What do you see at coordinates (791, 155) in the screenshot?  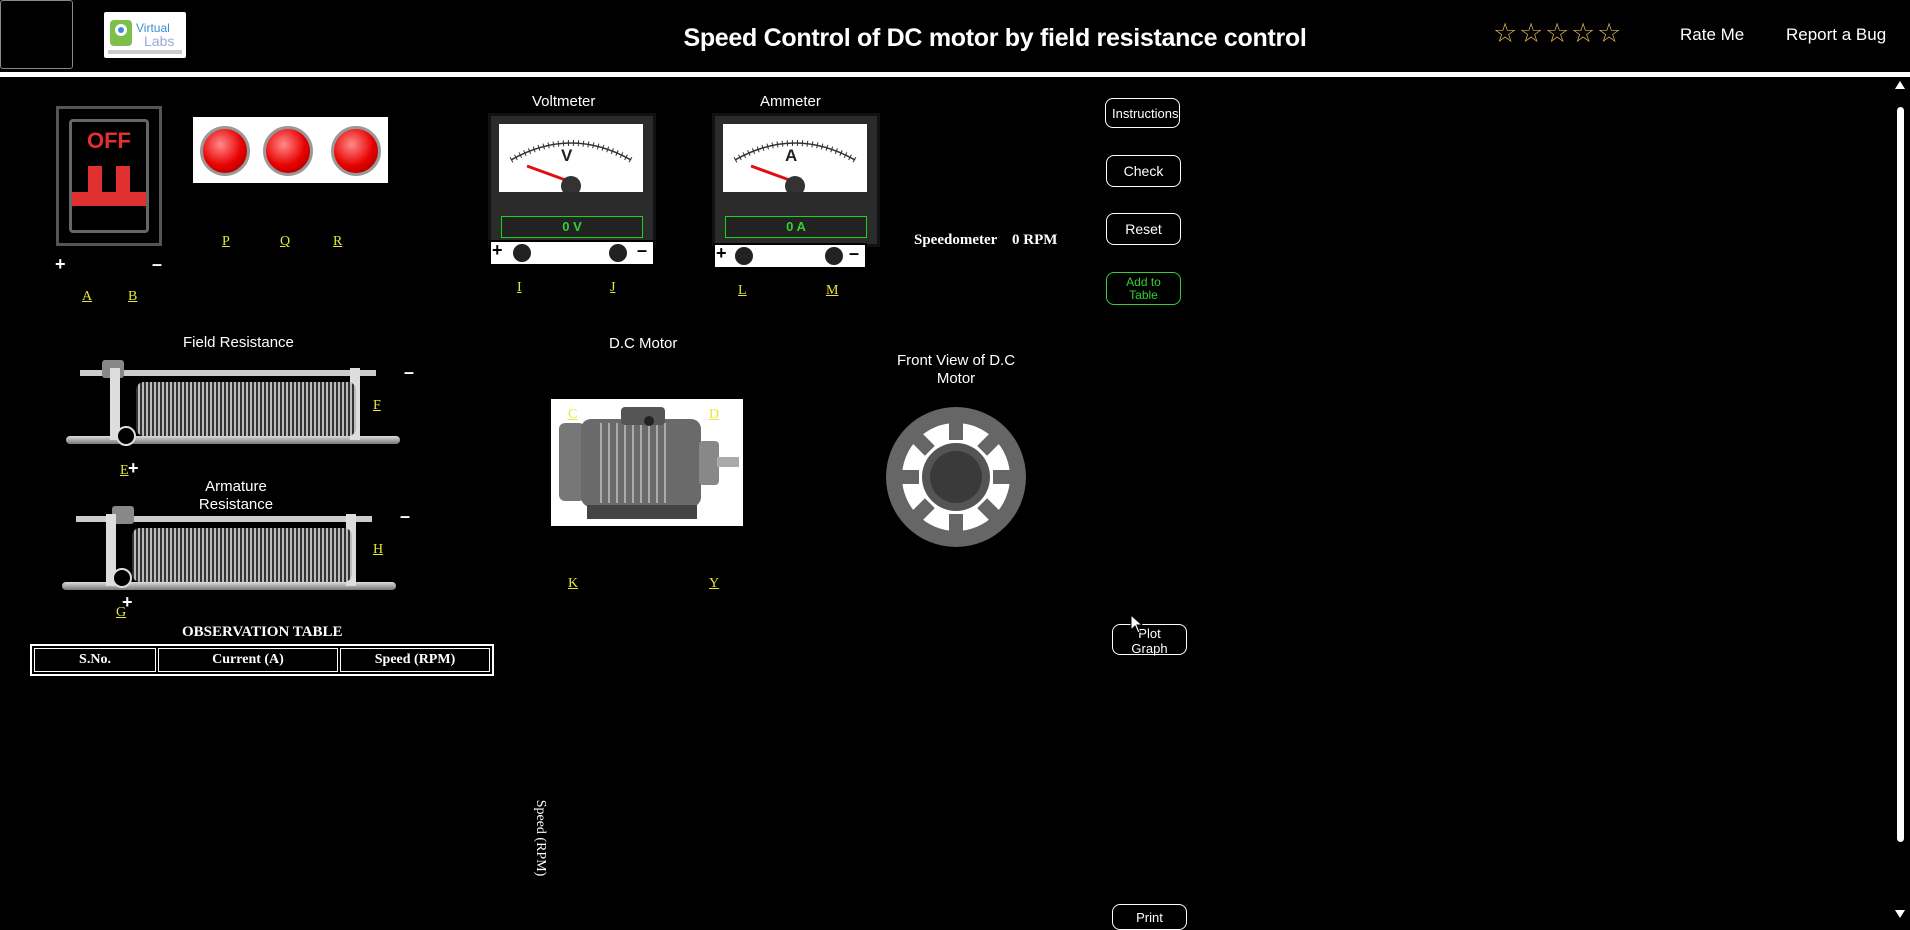 I see `ammeter-symbol: A` at bounding box center [791, 155].